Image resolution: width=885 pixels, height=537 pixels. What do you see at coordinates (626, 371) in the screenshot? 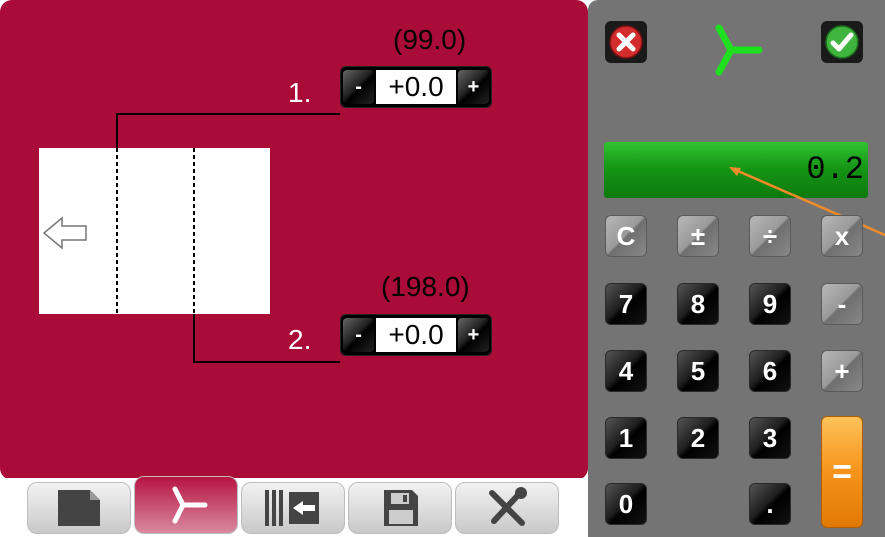
I see `key-4: 4` at bounding box center [626, 371].